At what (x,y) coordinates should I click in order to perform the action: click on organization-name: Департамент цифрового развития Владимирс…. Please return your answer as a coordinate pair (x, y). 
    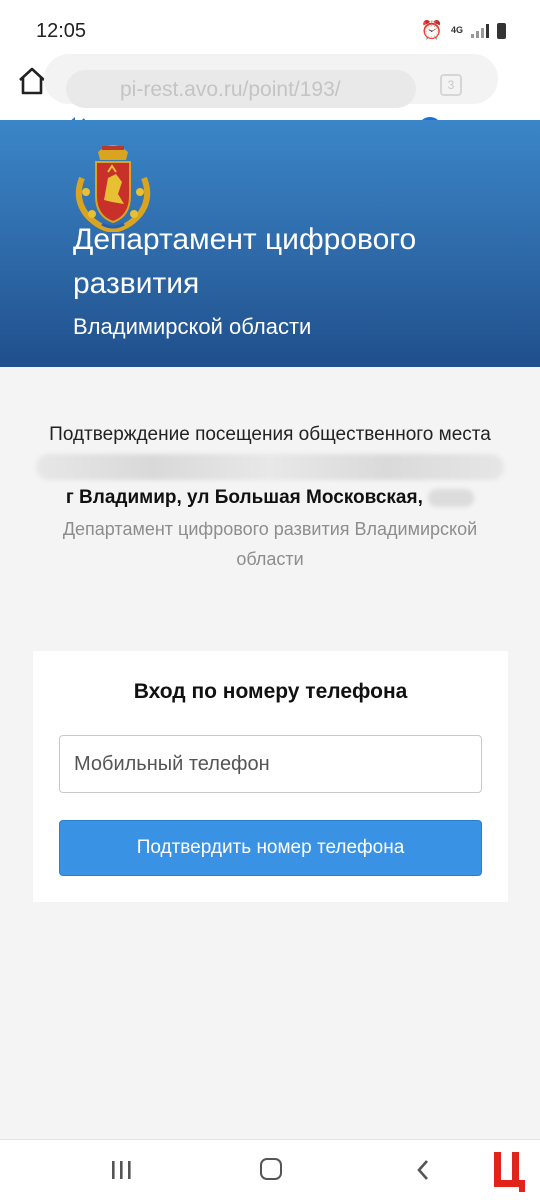
    Looking at the image, I should click on (270, 544).